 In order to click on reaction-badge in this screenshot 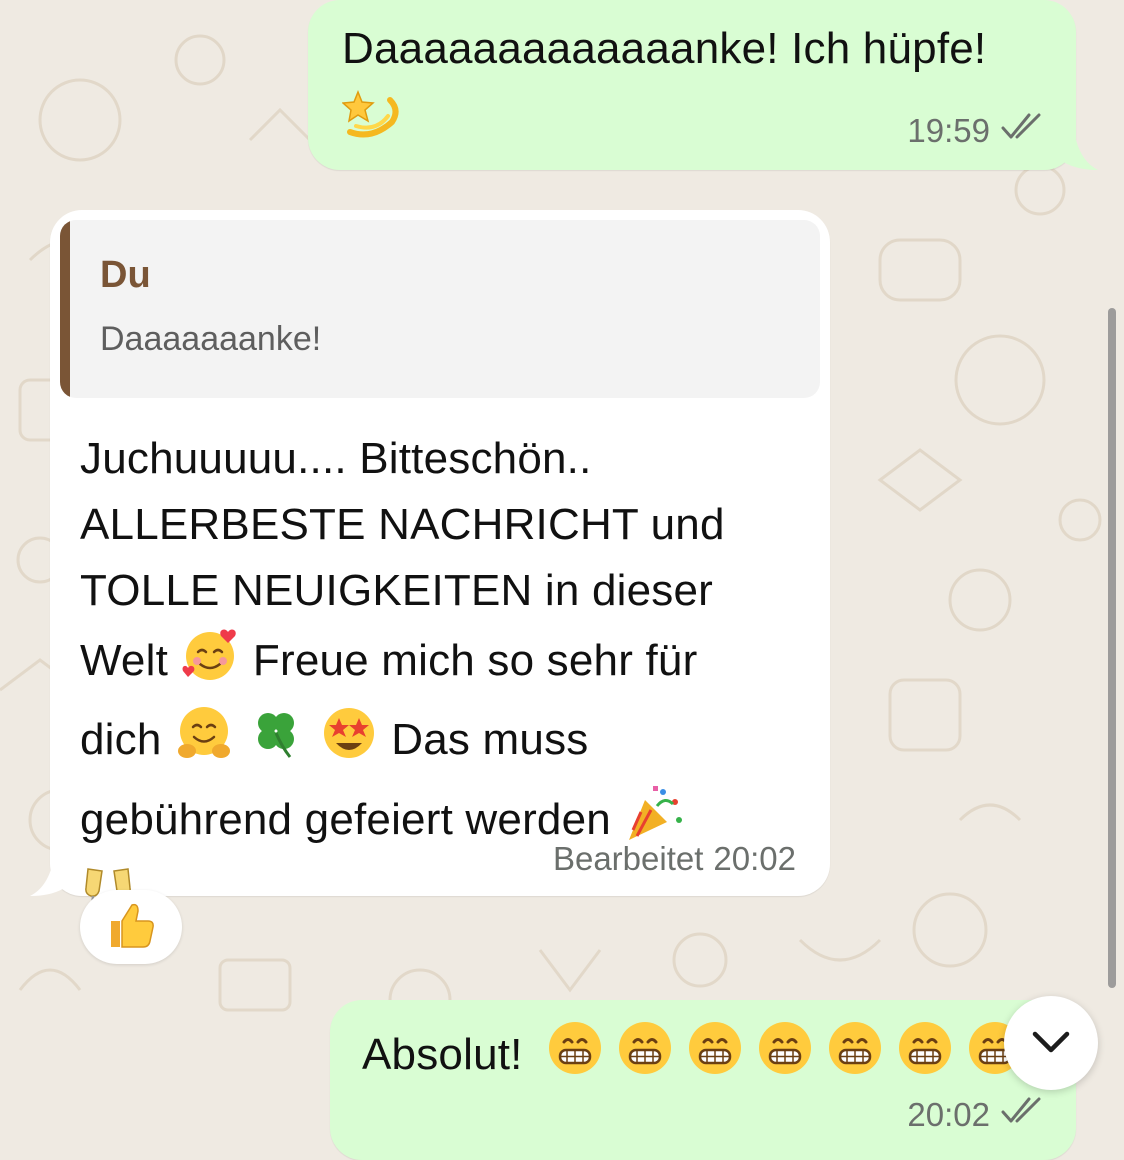, I will do `click(131, 927)`.